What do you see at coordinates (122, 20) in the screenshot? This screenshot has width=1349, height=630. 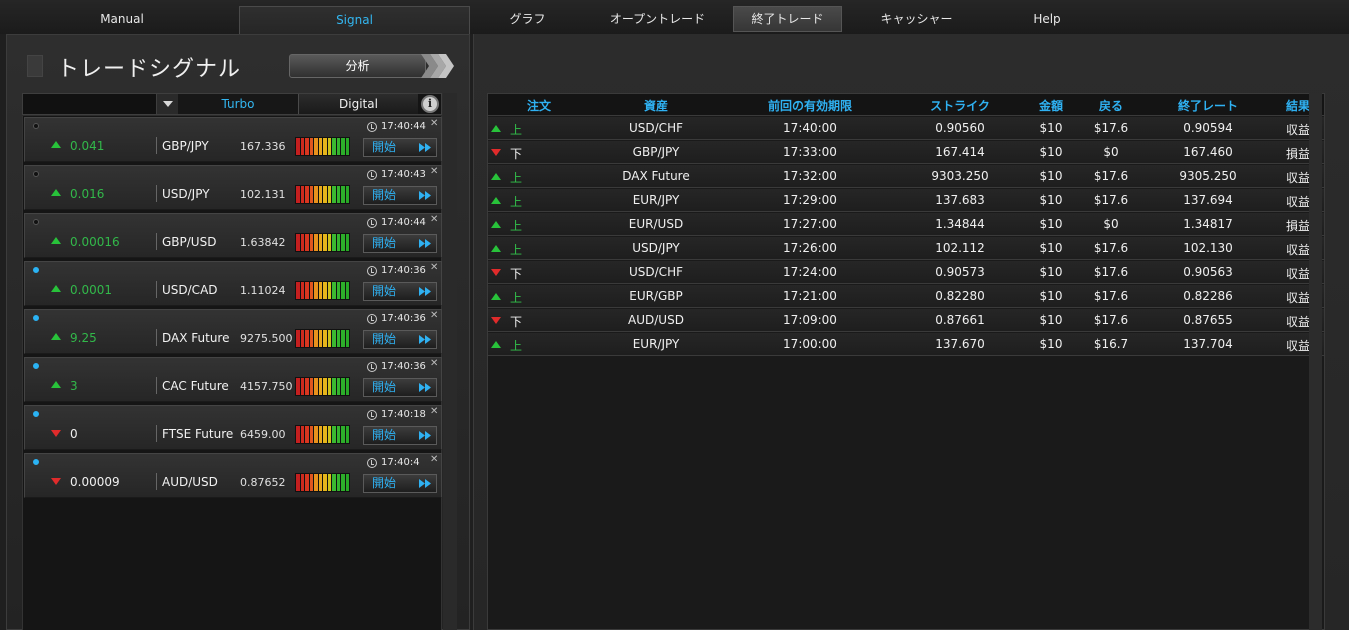 I see `tab-manual: Manual` at bounding box center [122, 20].